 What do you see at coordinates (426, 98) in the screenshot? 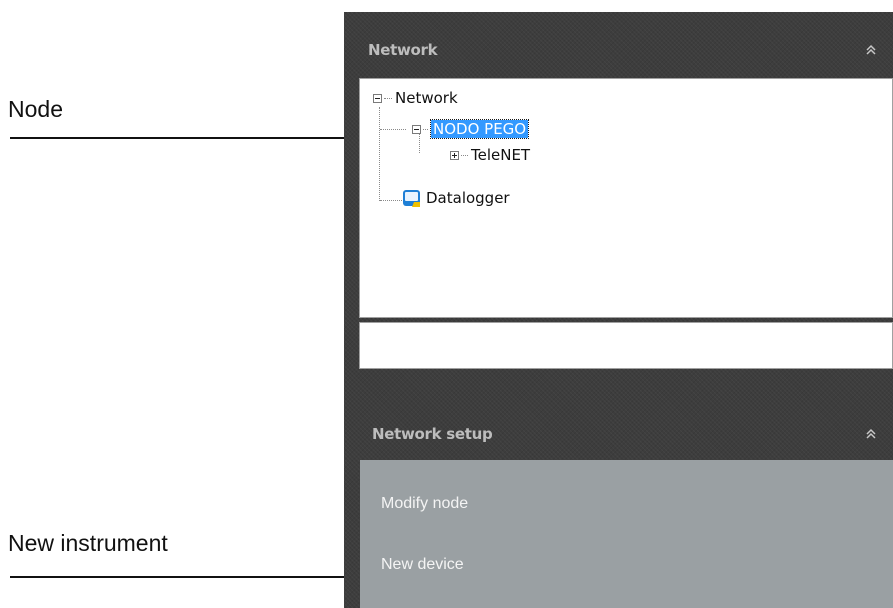
I see `tree-item-label: Network` at bounding box center [426, 98].